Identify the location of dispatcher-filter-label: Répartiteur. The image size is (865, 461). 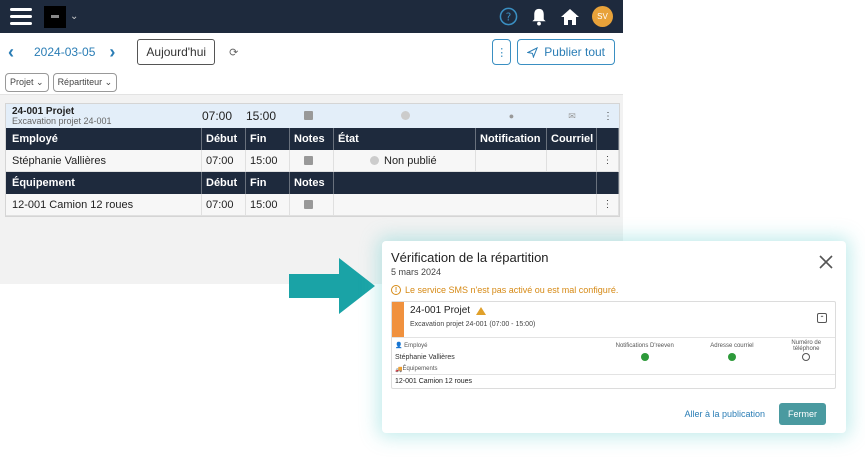
(80, 82).